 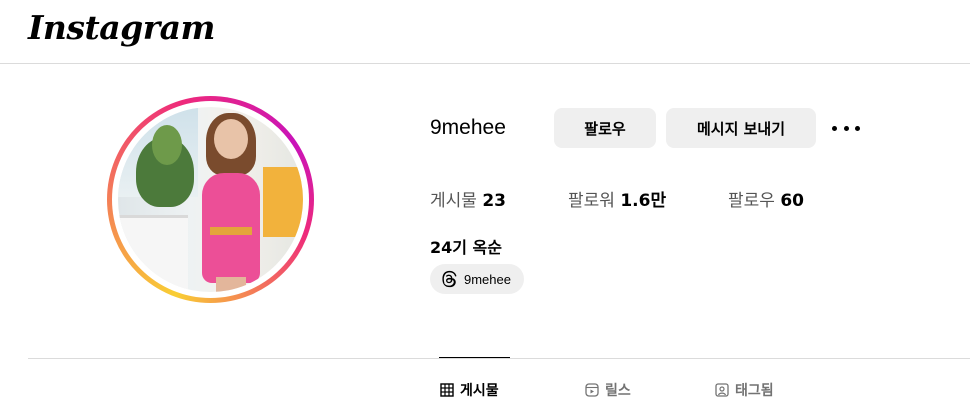 I want to click on photo-belt, so click(x=231, y=231).